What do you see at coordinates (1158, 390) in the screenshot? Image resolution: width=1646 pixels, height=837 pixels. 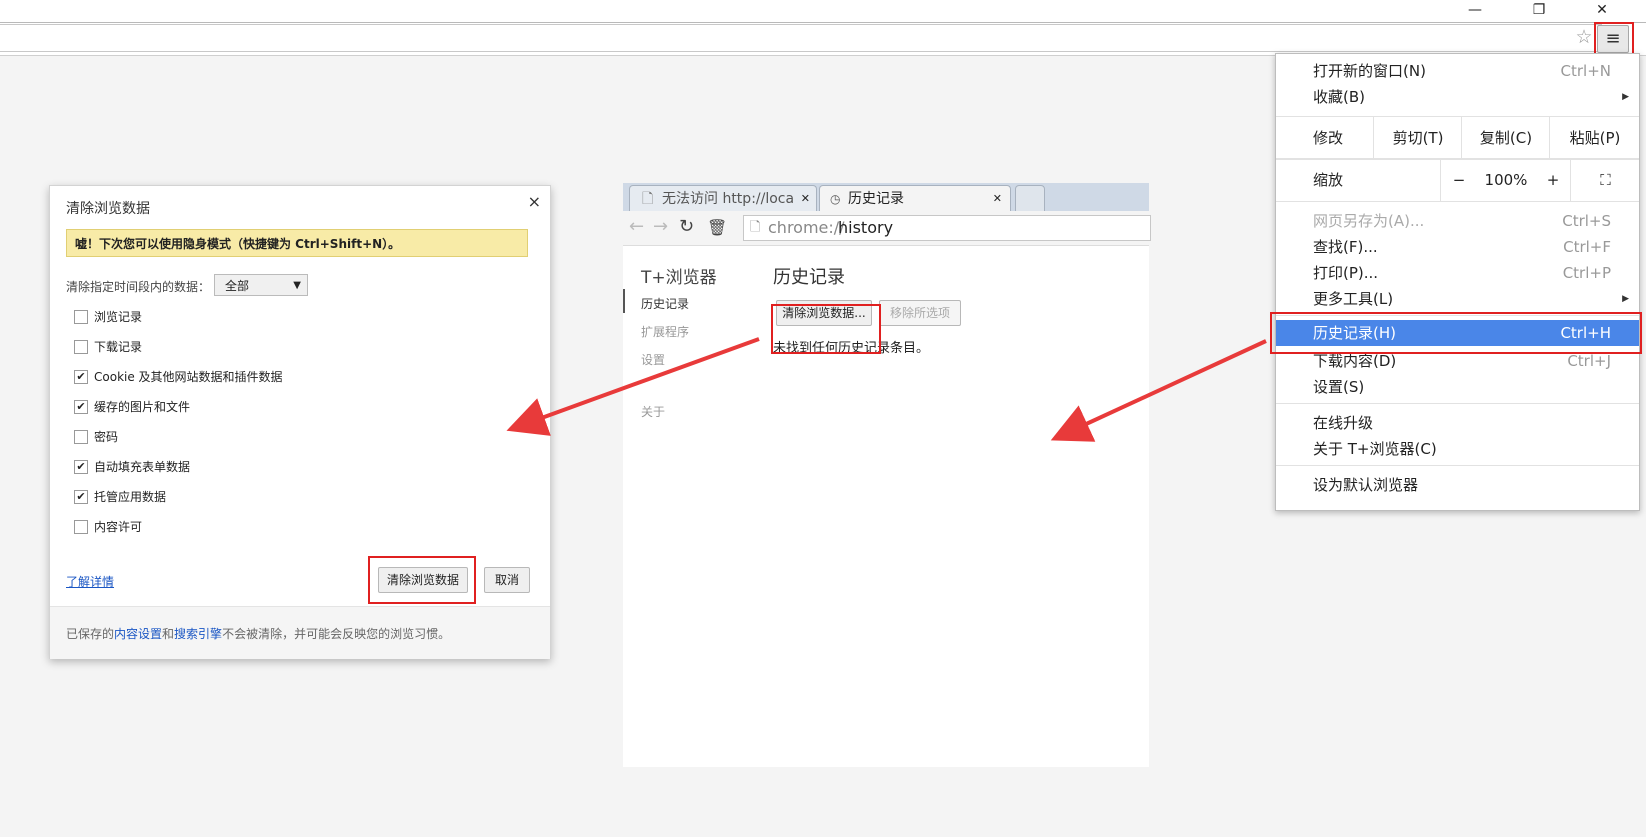 I see `arrow-menu-to-history` at bounding box center [1158, 390].